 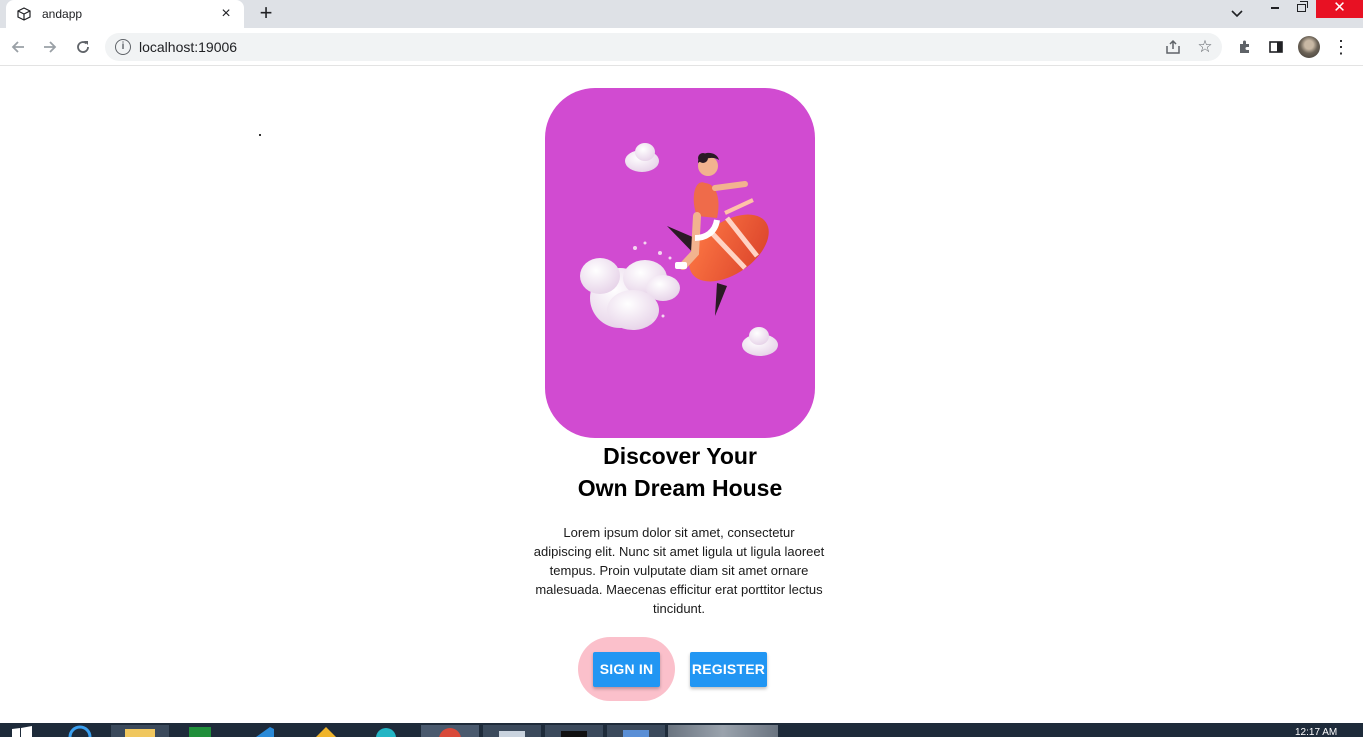 What do you see at coordinates (728, 669) in the screenshot?
I see `register-button: REGISTER` at bounding box center [728, 669].